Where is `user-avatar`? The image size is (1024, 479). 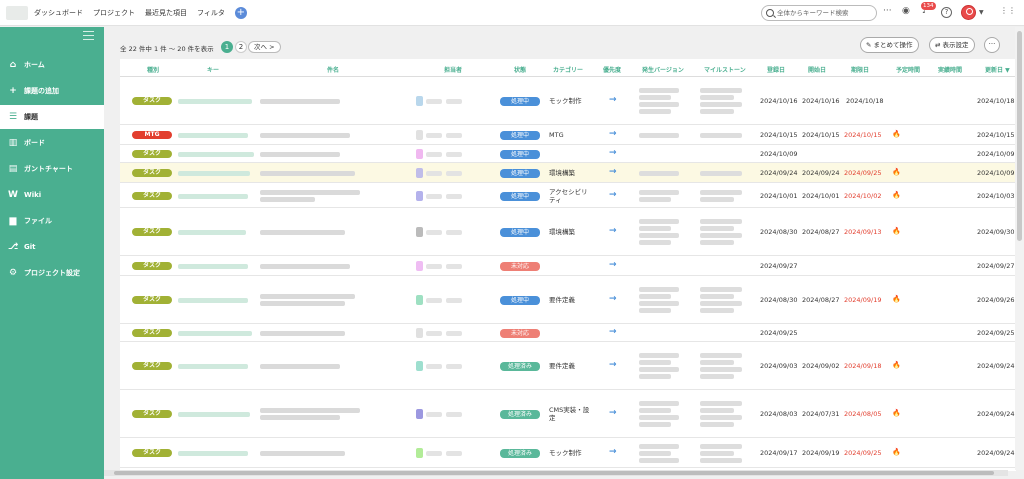 user-avatar is located at coordinates (968, 12).